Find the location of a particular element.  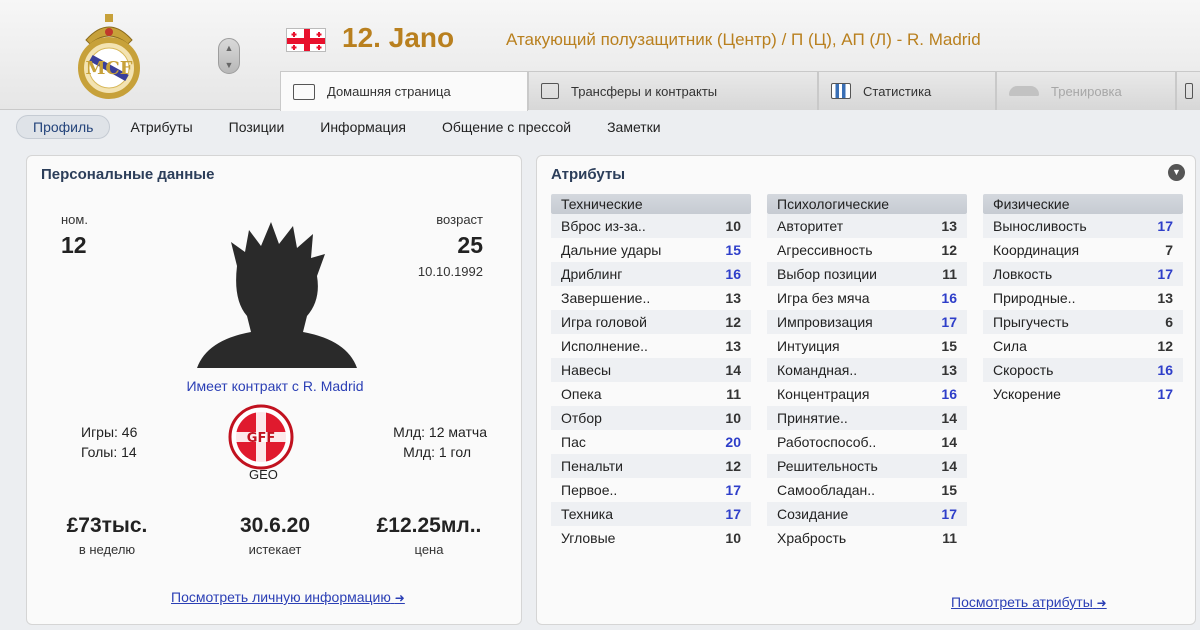

attribute-name: Храбрость is located at coordinates (812, 538).